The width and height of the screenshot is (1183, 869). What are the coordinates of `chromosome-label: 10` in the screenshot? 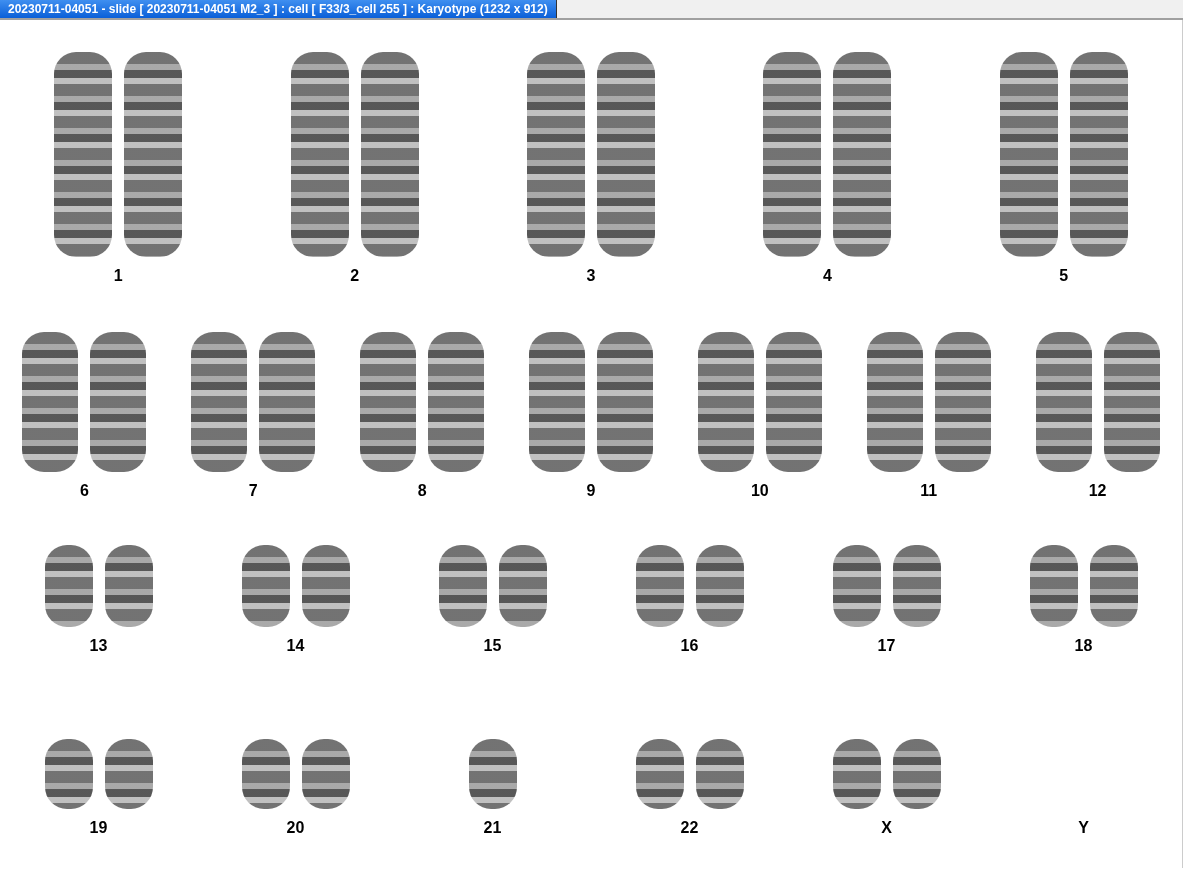 It's located at (759, 491).